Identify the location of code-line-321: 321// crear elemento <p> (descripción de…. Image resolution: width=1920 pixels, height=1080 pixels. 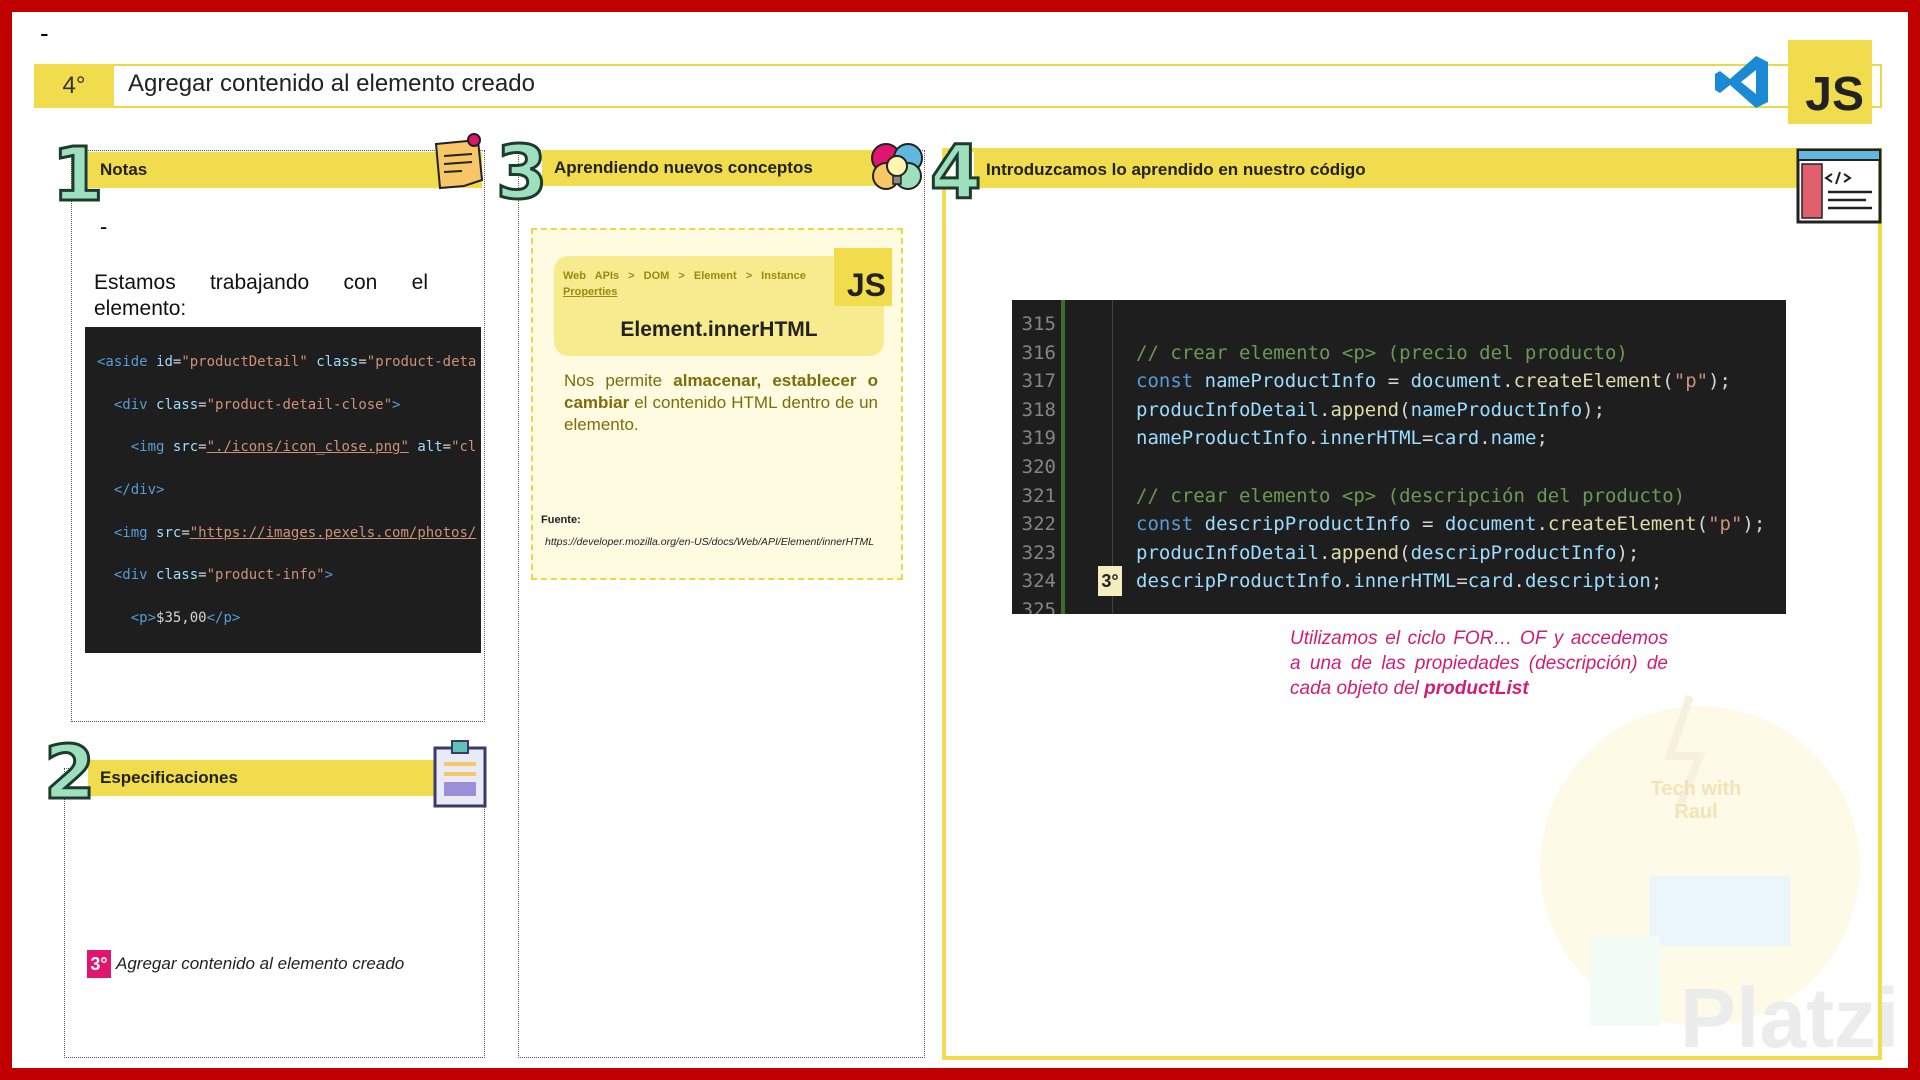
(1388, 496).